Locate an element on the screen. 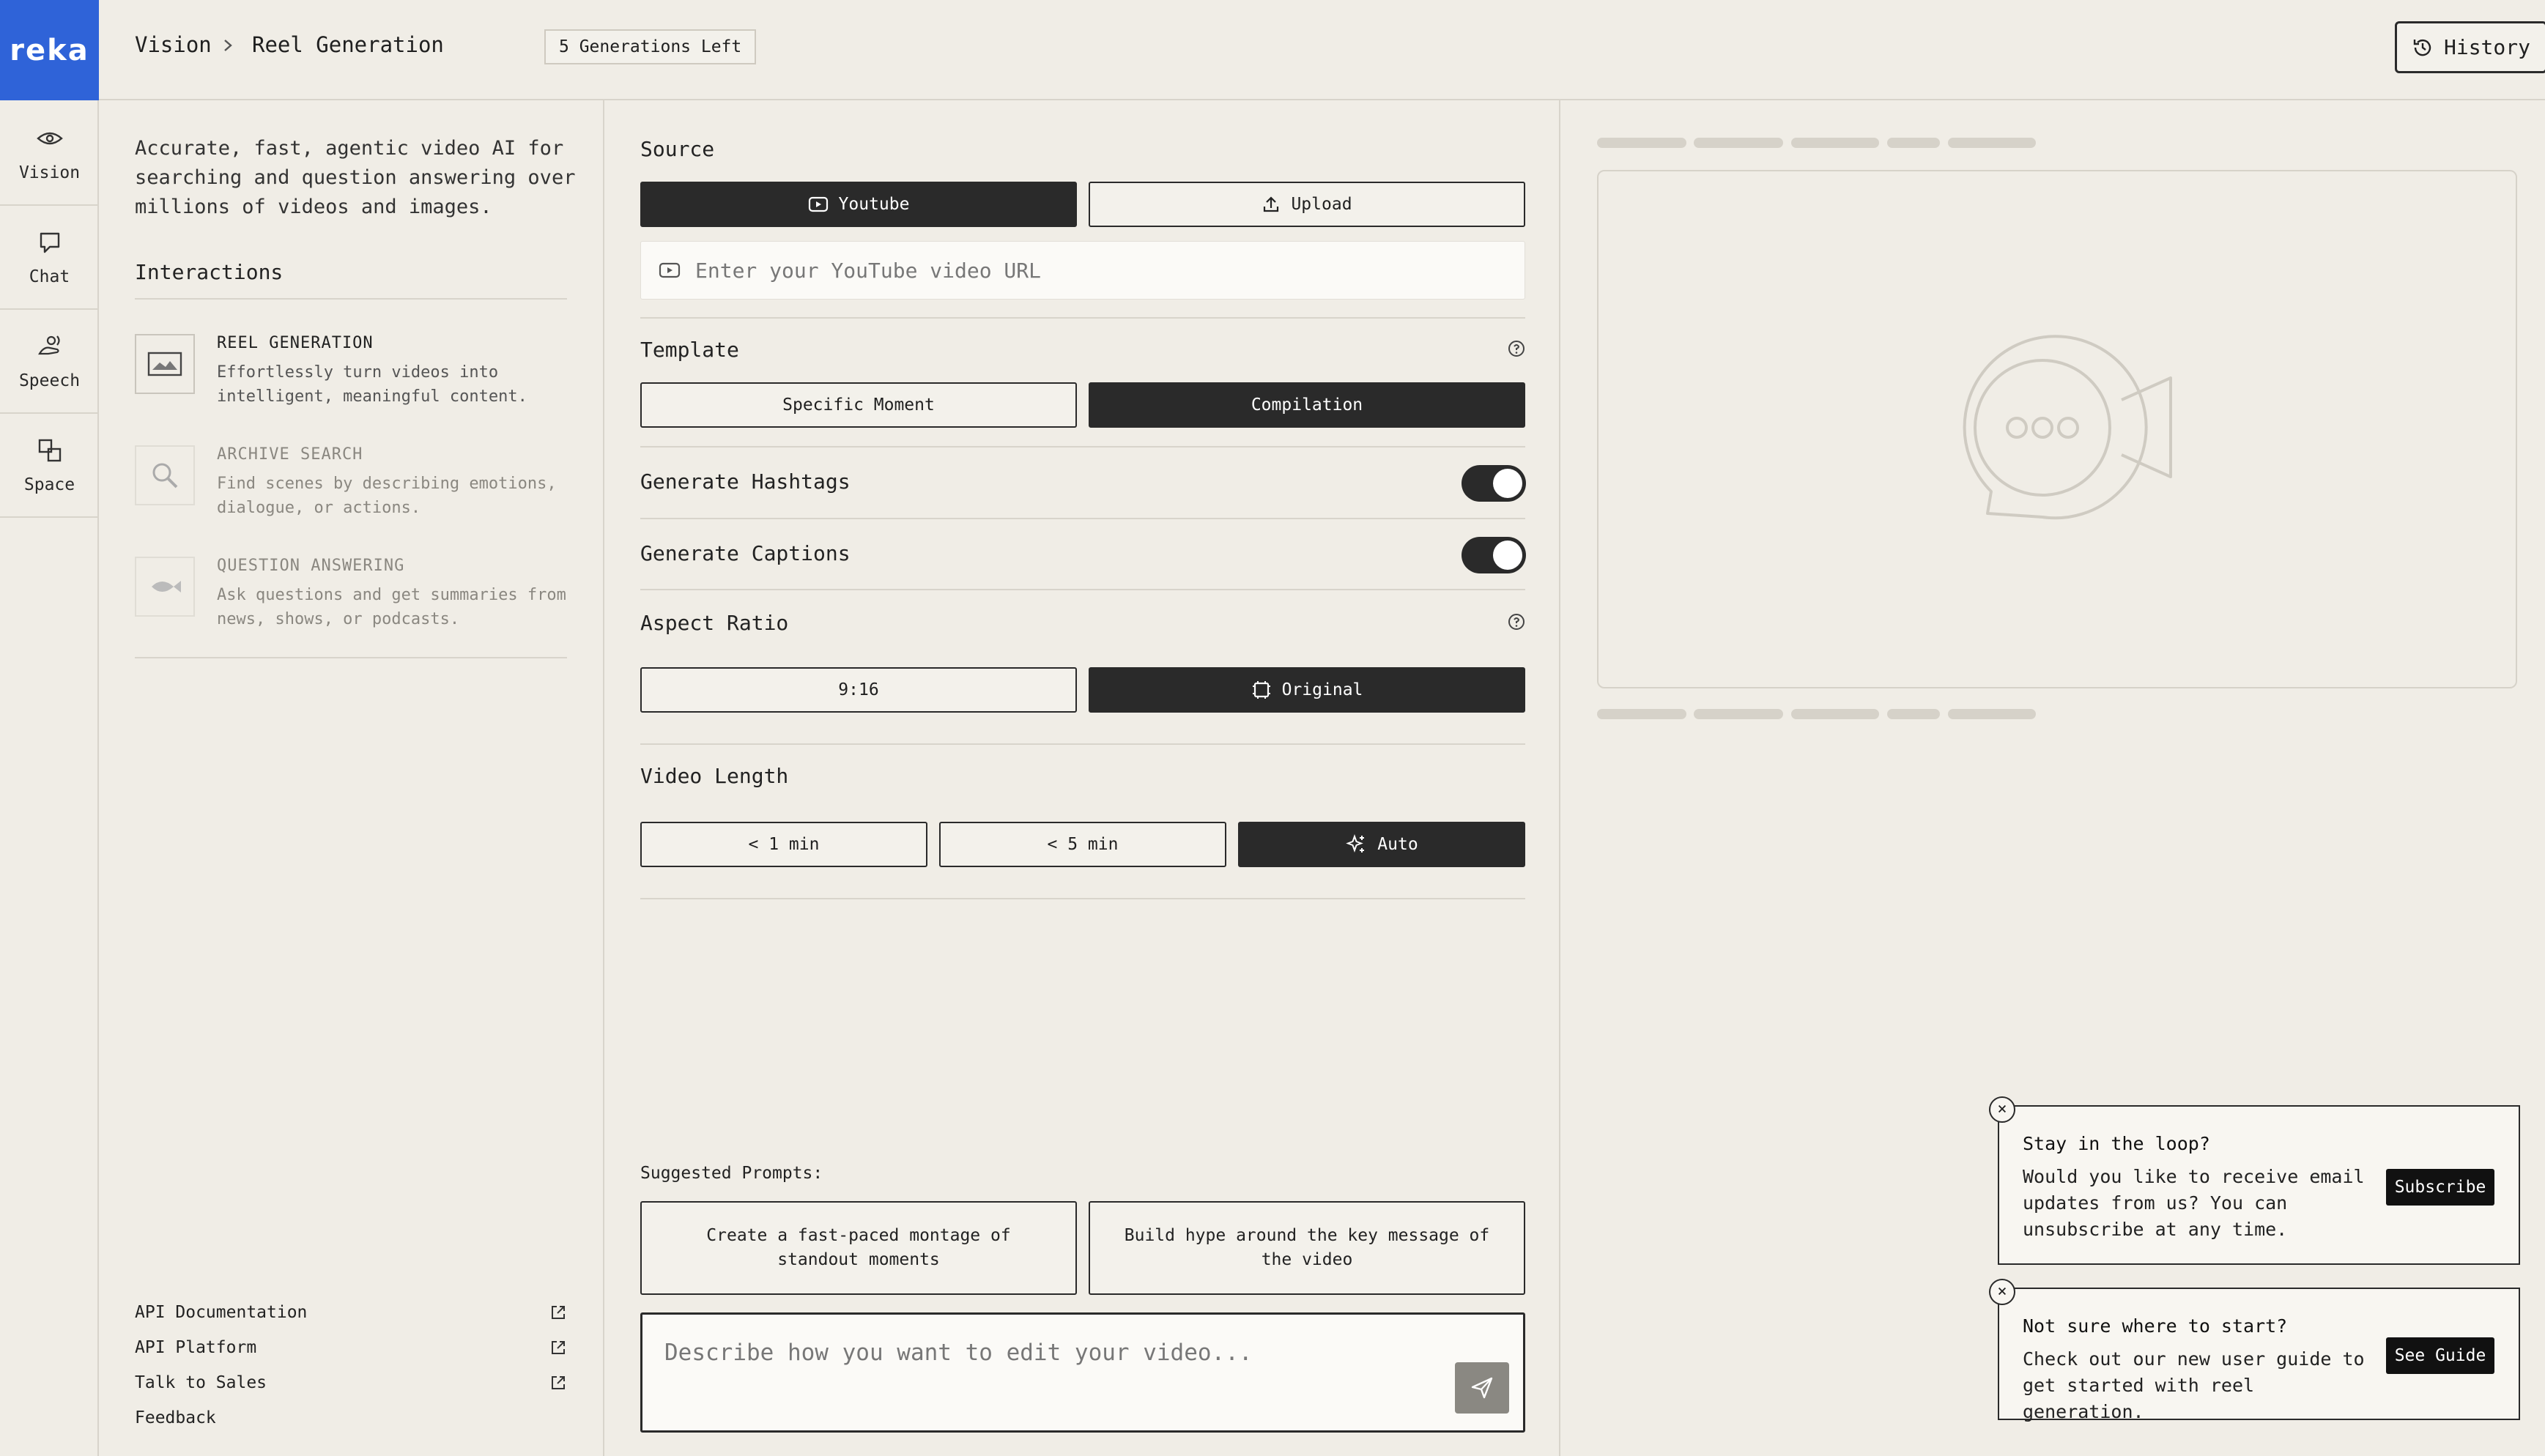 Image resolution: width=2545 pixels, height=1456 pixels. button-label: Specific Moment is located at coordinates (858, 405).